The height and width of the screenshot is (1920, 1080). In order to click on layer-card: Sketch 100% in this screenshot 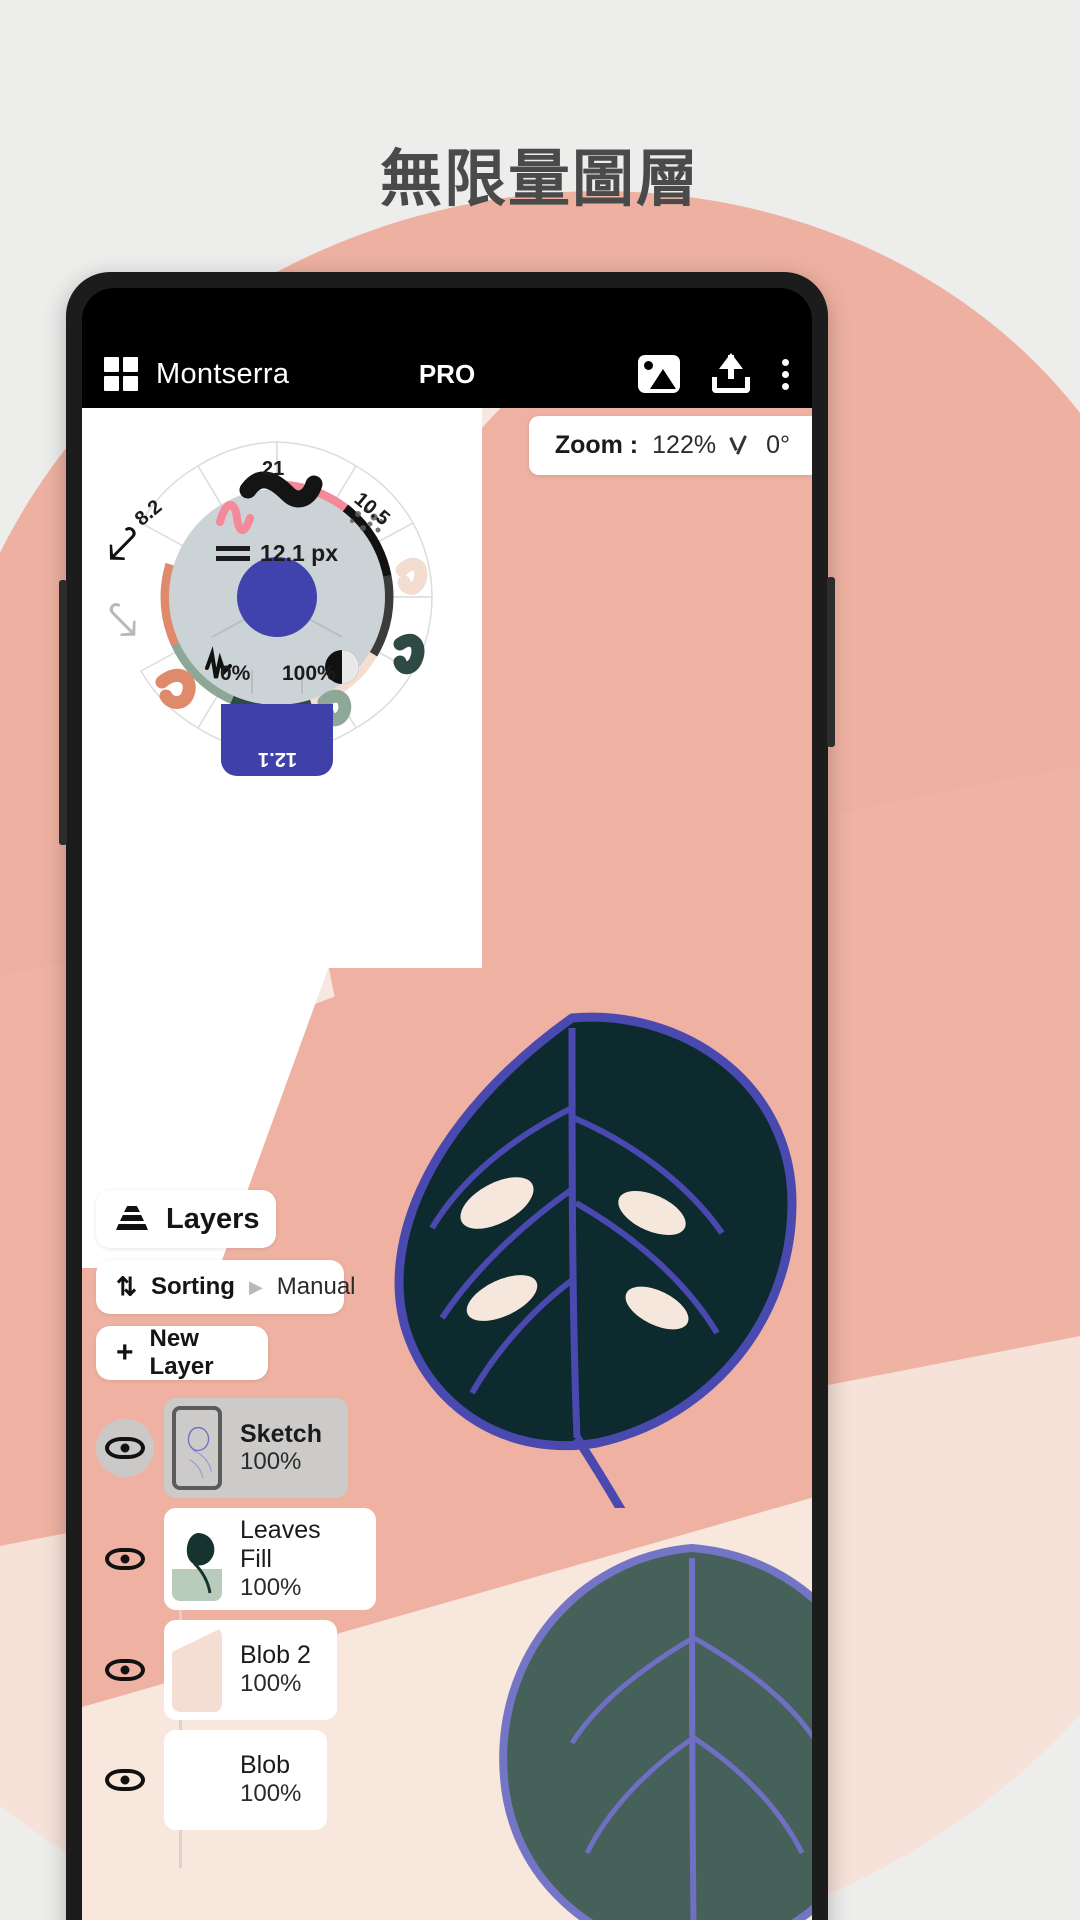, I will do `click(256, 1448)`.